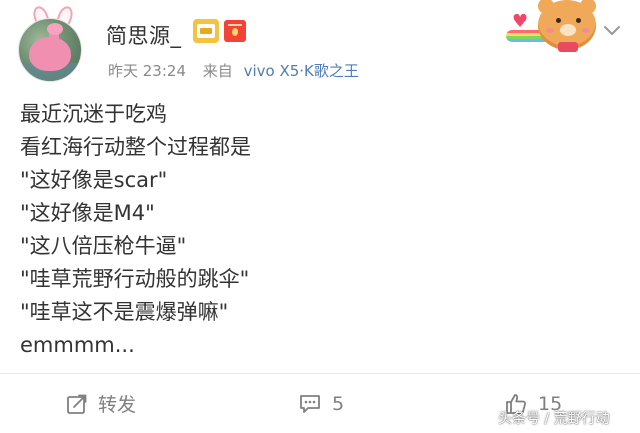 The width and height of the screenshot is (640, 433). What do you see at coordinates (77, 404) in the screenshot?
I see `repost-icon` at bounding box center [77, 404].